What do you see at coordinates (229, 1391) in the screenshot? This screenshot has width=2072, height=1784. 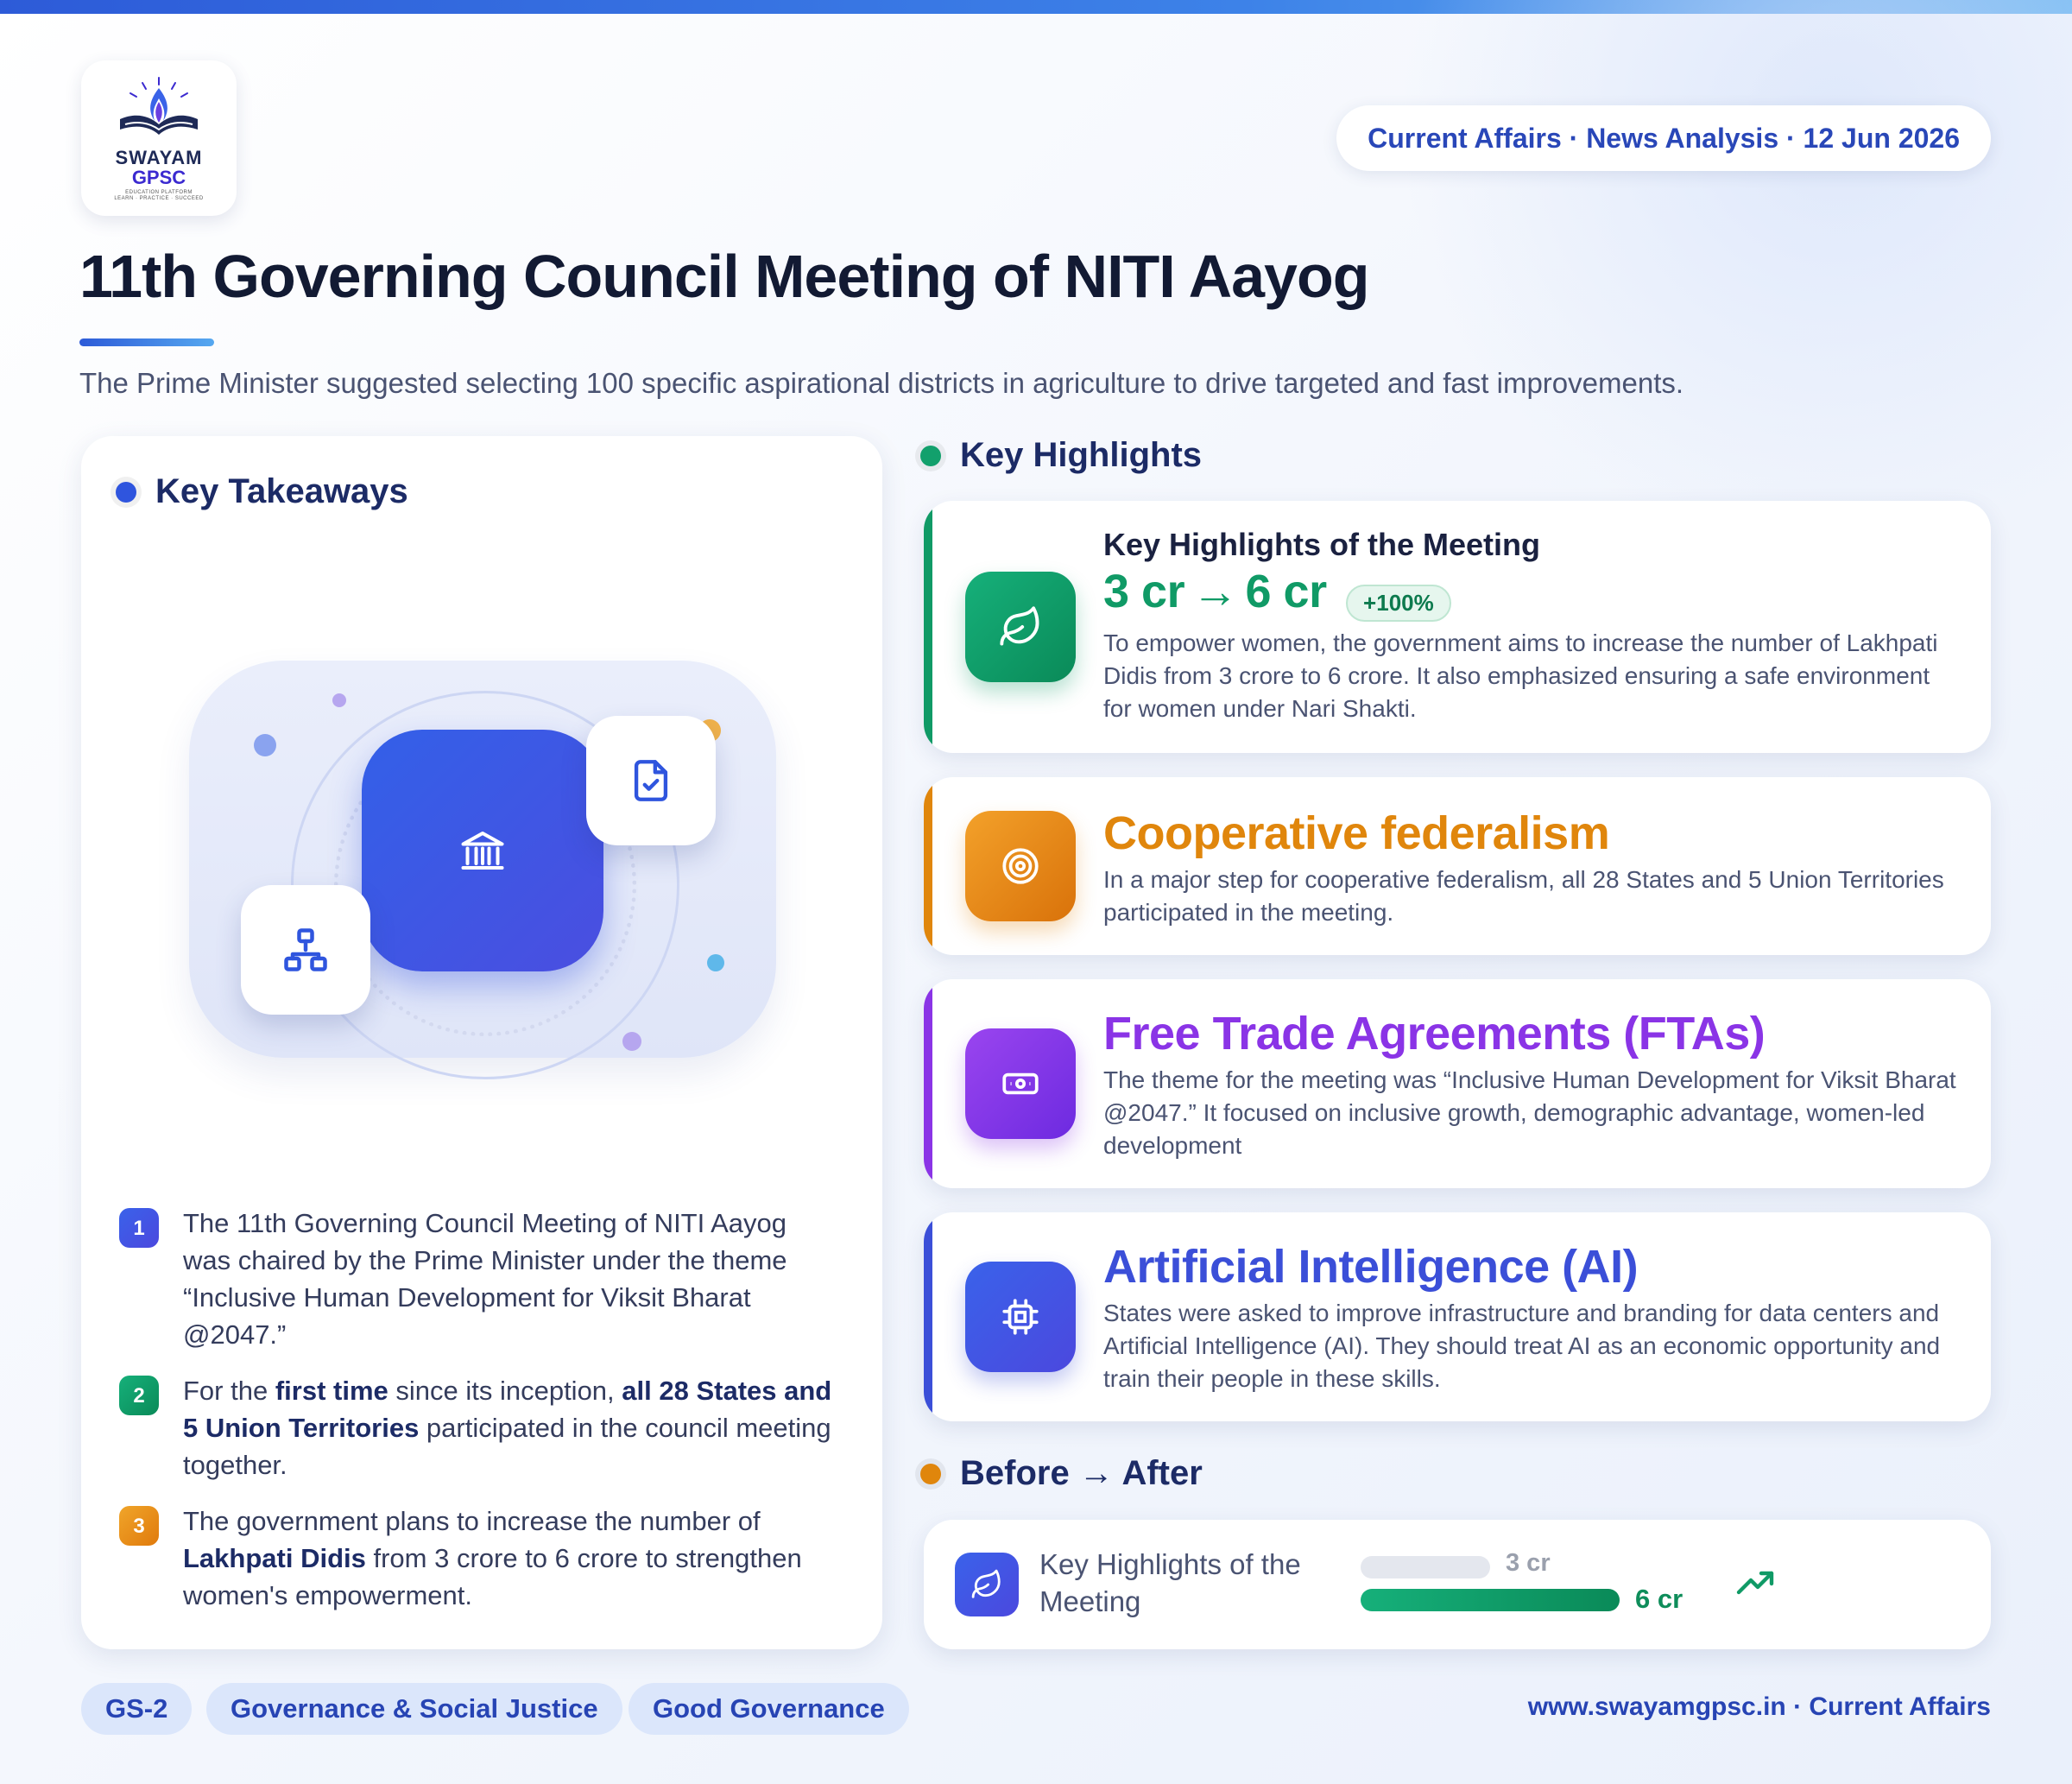 I see `takeaway-text: For the` at bounding box center [229, 1391].